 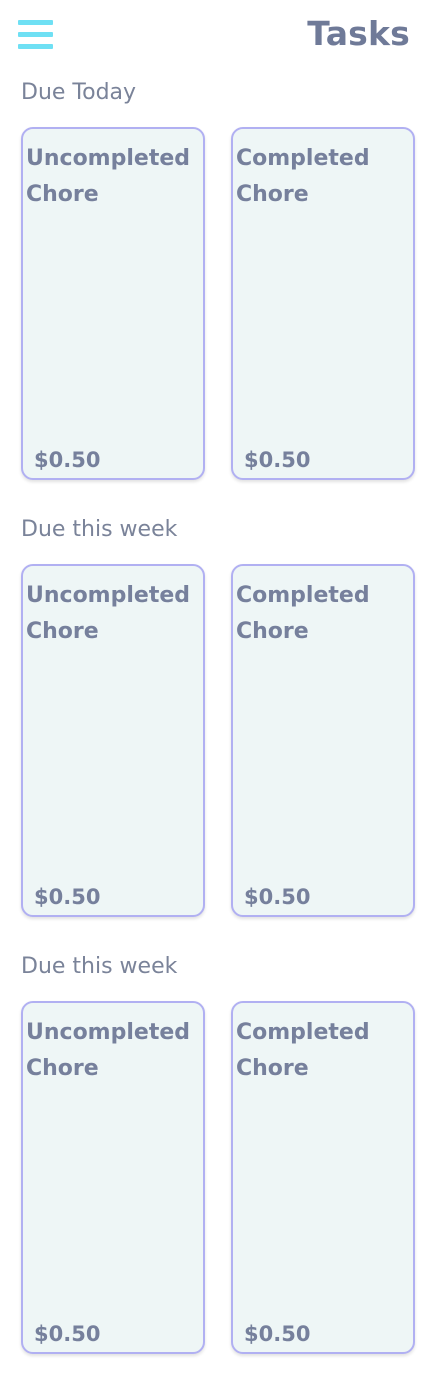 I want to click on app-header: Tasks, so click(x=214, y=35).